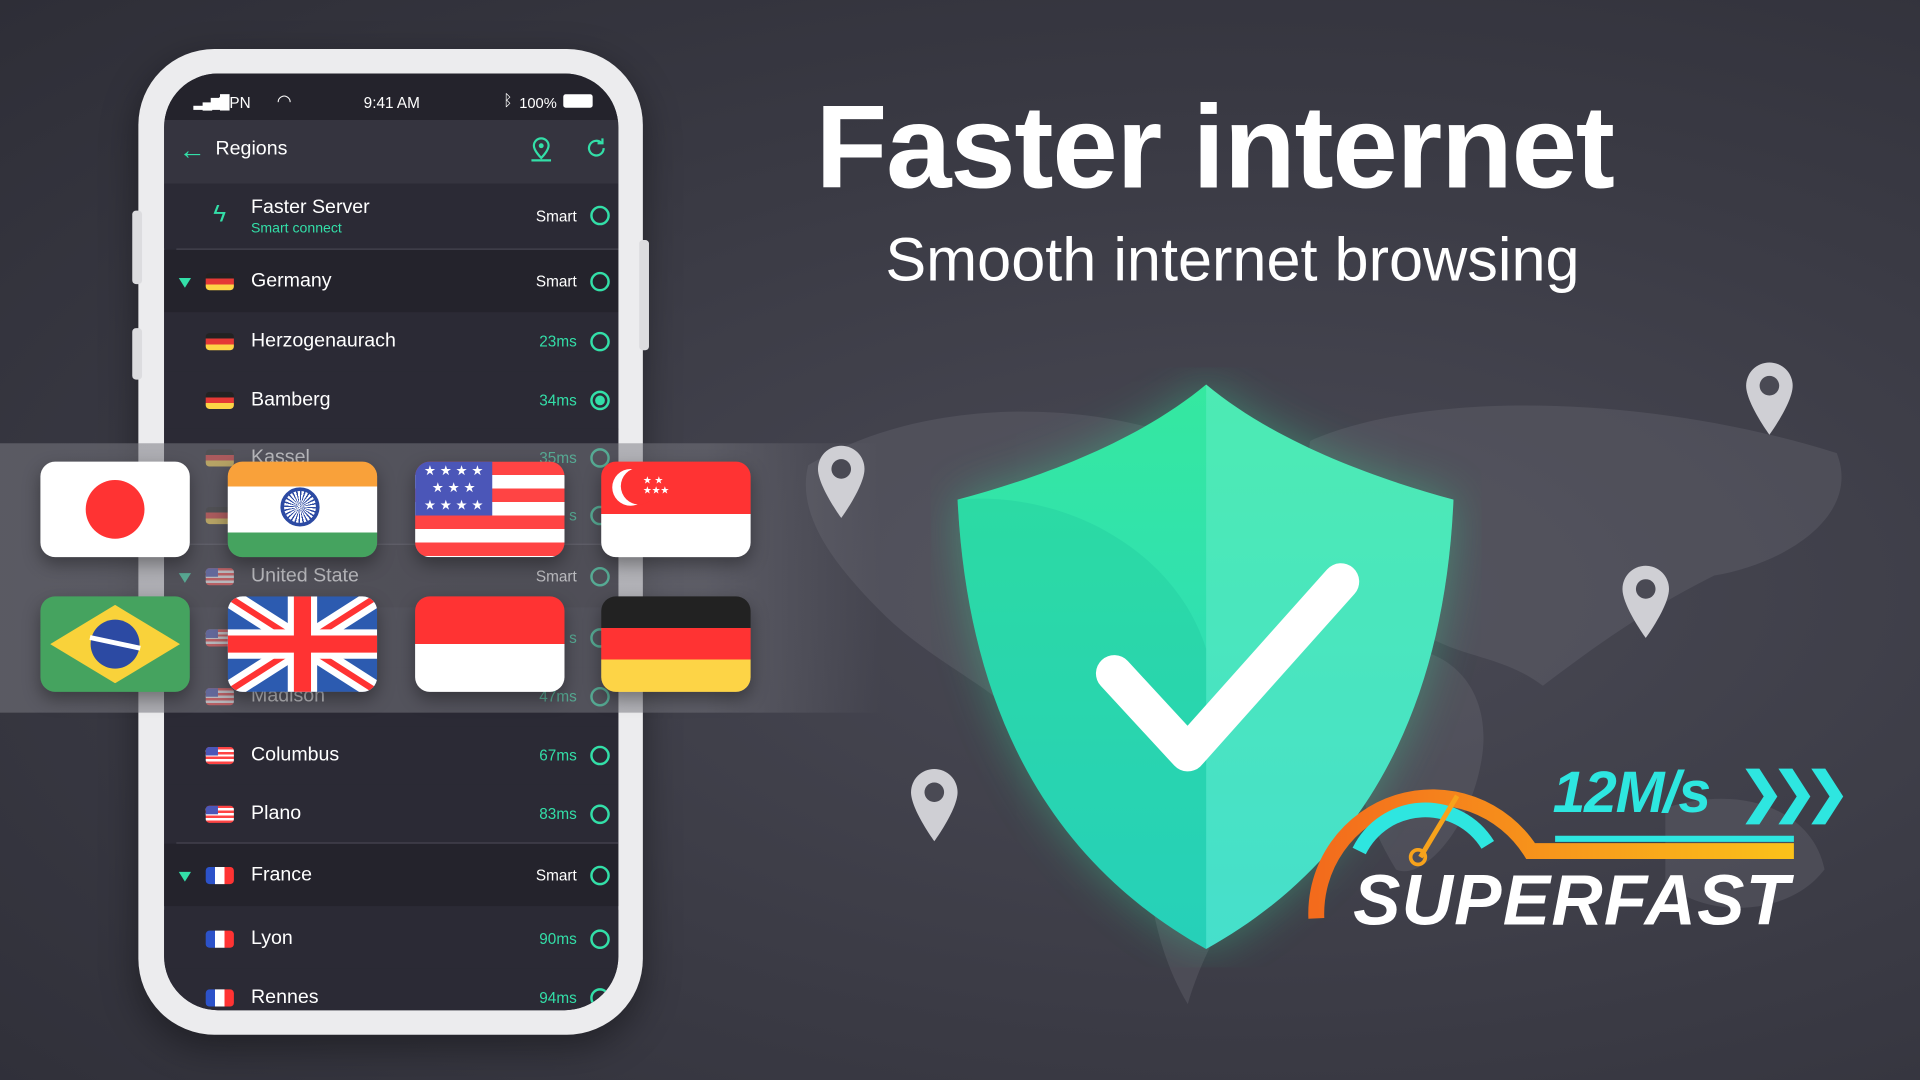 The width and height of the screenshot is (1920, 1080). I want to click on flag-singapore: ★ ★ ★★★, so click(676, 509).